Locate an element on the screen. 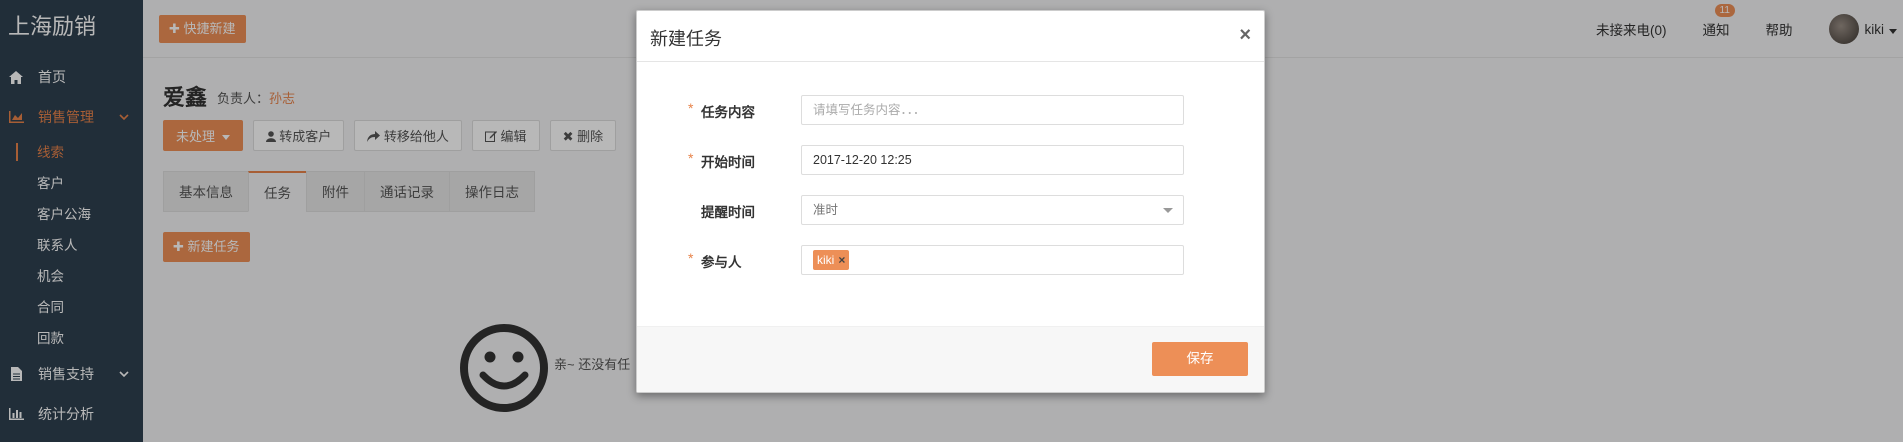  remind-time-select: 准时 is located at coordinates (992, 210).